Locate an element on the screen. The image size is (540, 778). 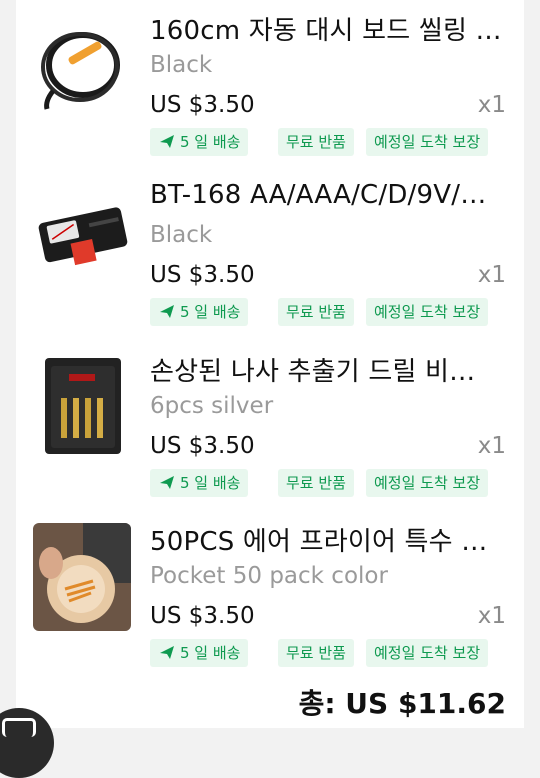
battery-tester-icon is located at coordinates (83, 236).